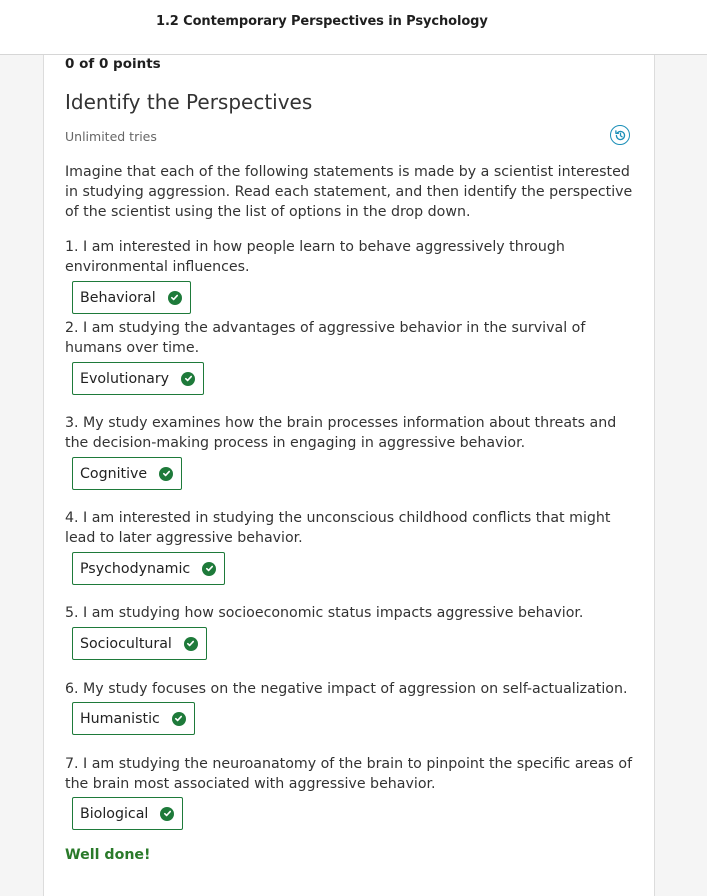 This screenshot has width=707, height=896. What do you see at coordinates (108, 855) in the screenshot?
I see `feedback-message: Well done!` at bounding box center [108, 855].